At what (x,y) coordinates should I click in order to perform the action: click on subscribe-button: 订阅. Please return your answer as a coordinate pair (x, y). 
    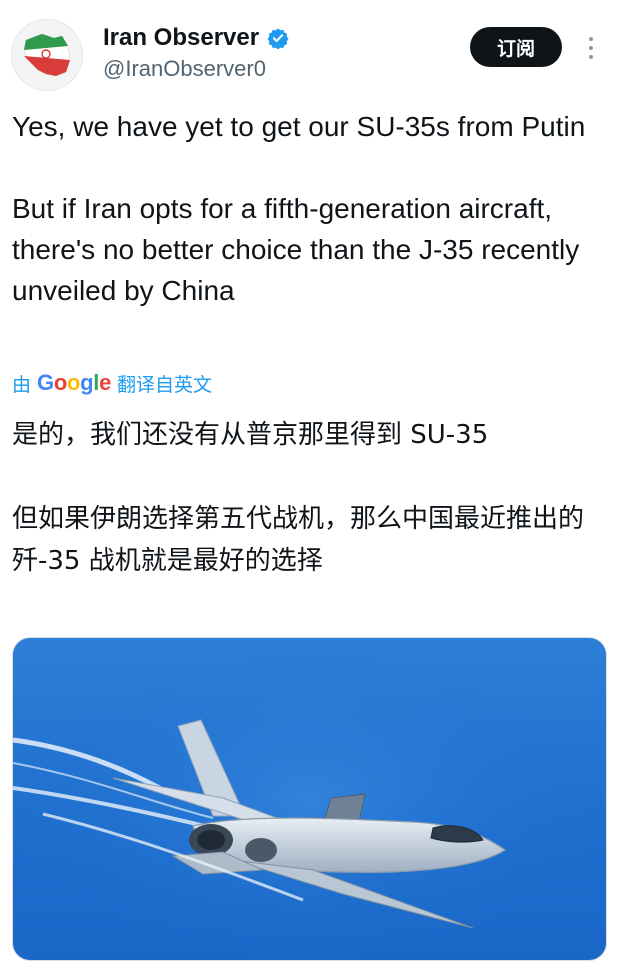
    Looking at the image, I should click on (516, 47).